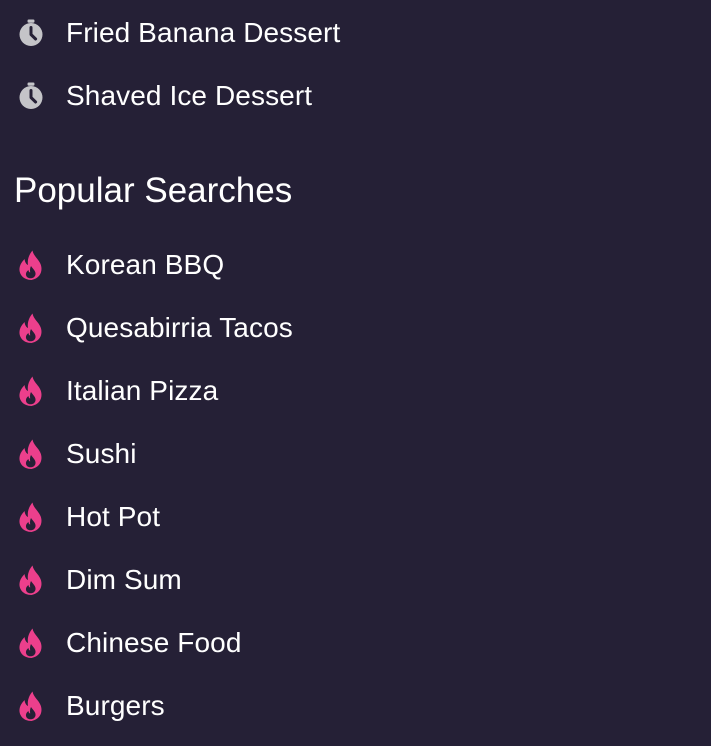 This screenshot has height=746, width=711. I want to click on popular-search-item: Quesabirria Tacos, so click(355, 328).